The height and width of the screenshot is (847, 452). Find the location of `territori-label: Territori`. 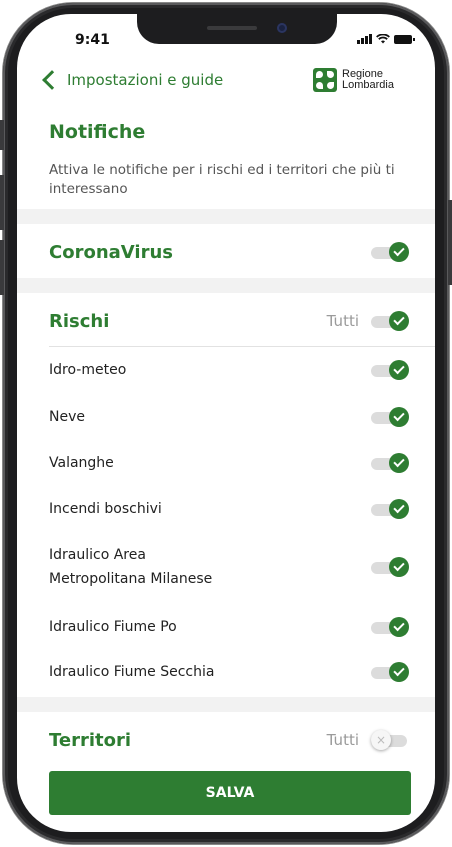

territori-label: Territori is located at coordinates (90, 740).